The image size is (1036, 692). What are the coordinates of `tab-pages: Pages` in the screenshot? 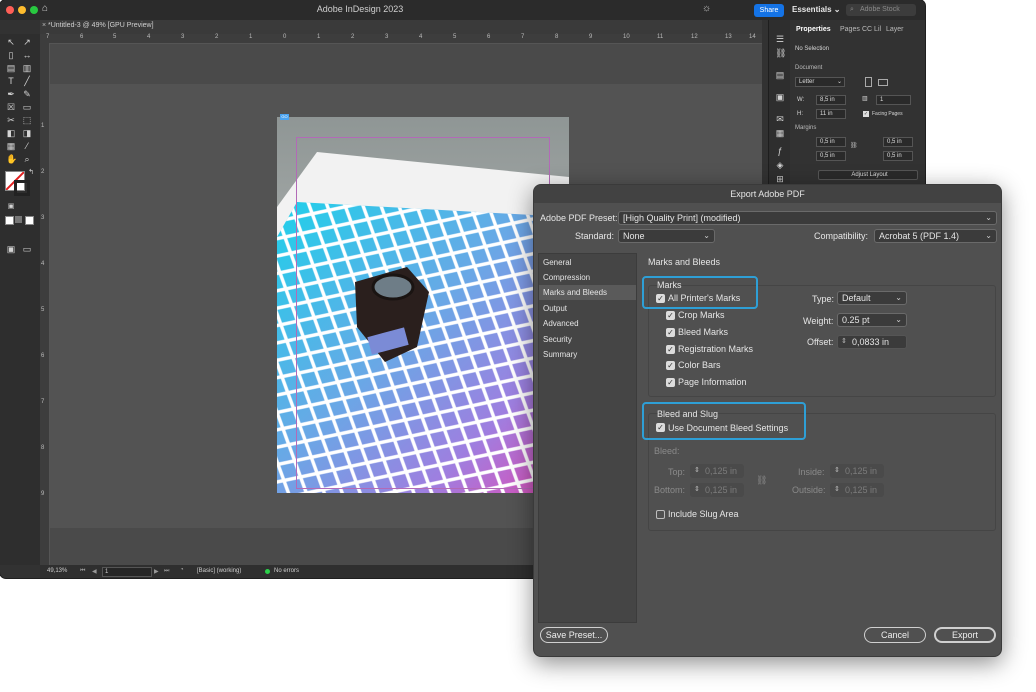 It's located at (850, 29).